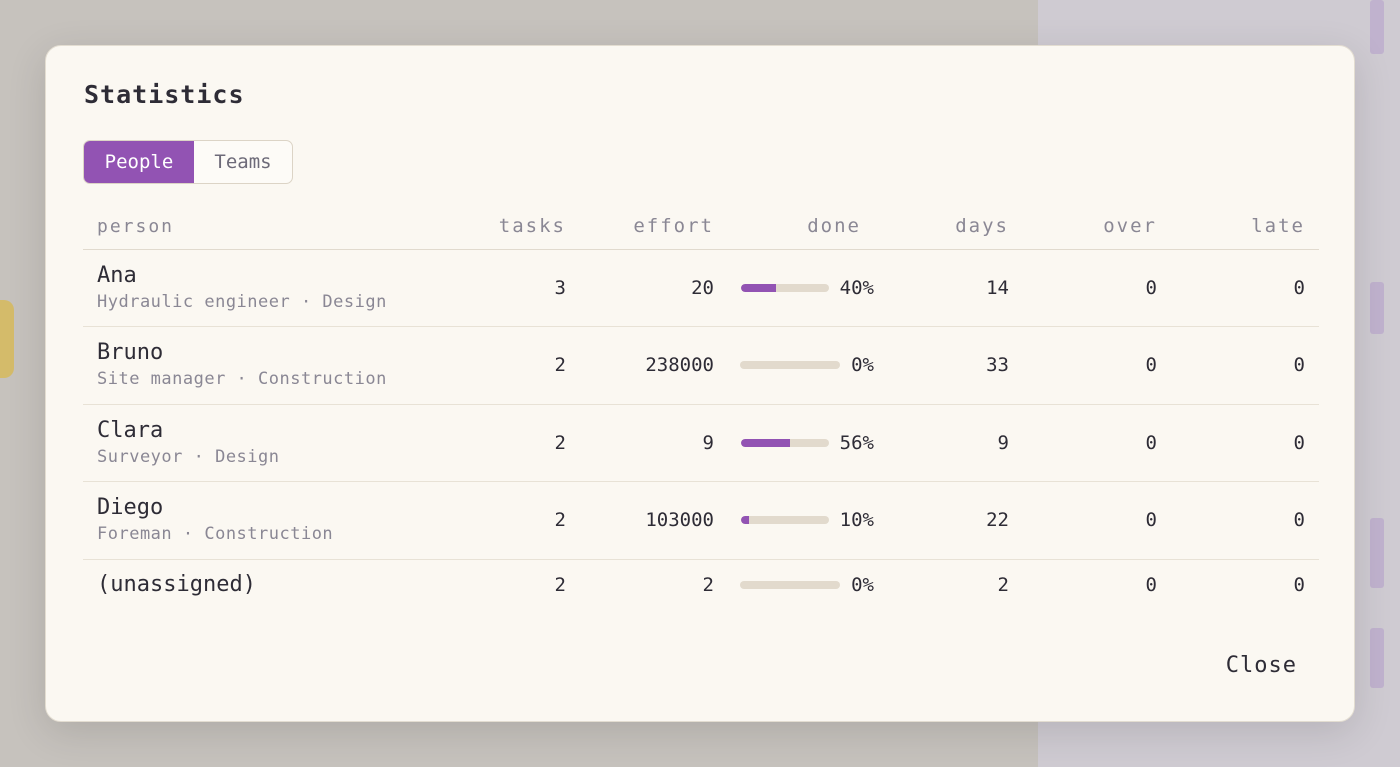 The height and width of the screenshot is (767, 1400). I want to click on days-cell: 22, so click(949, 520).